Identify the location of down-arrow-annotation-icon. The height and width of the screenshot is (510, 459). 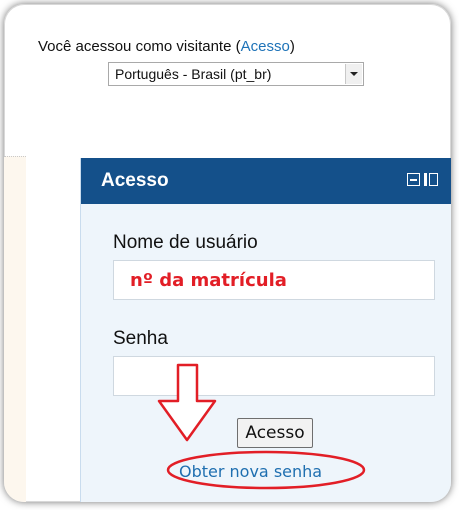
(187, 402).